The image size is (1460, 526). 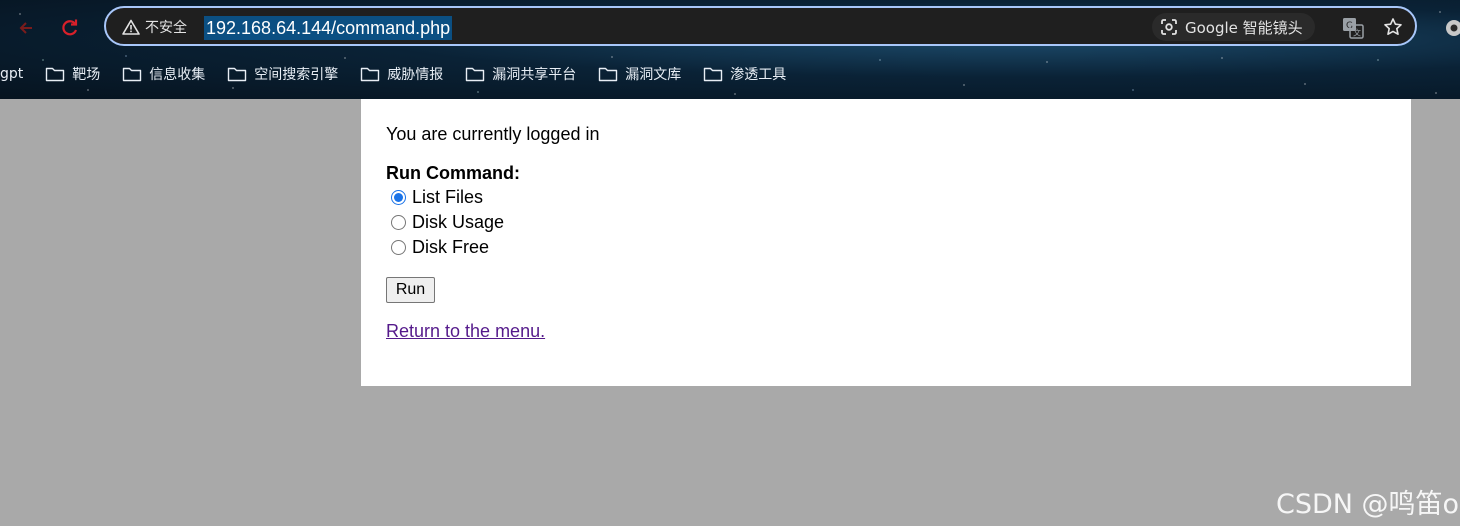 What do you see at coordinates (1169, 27) in the screenshot?
I see `lens-icon` at bounding box center [1169, 27].